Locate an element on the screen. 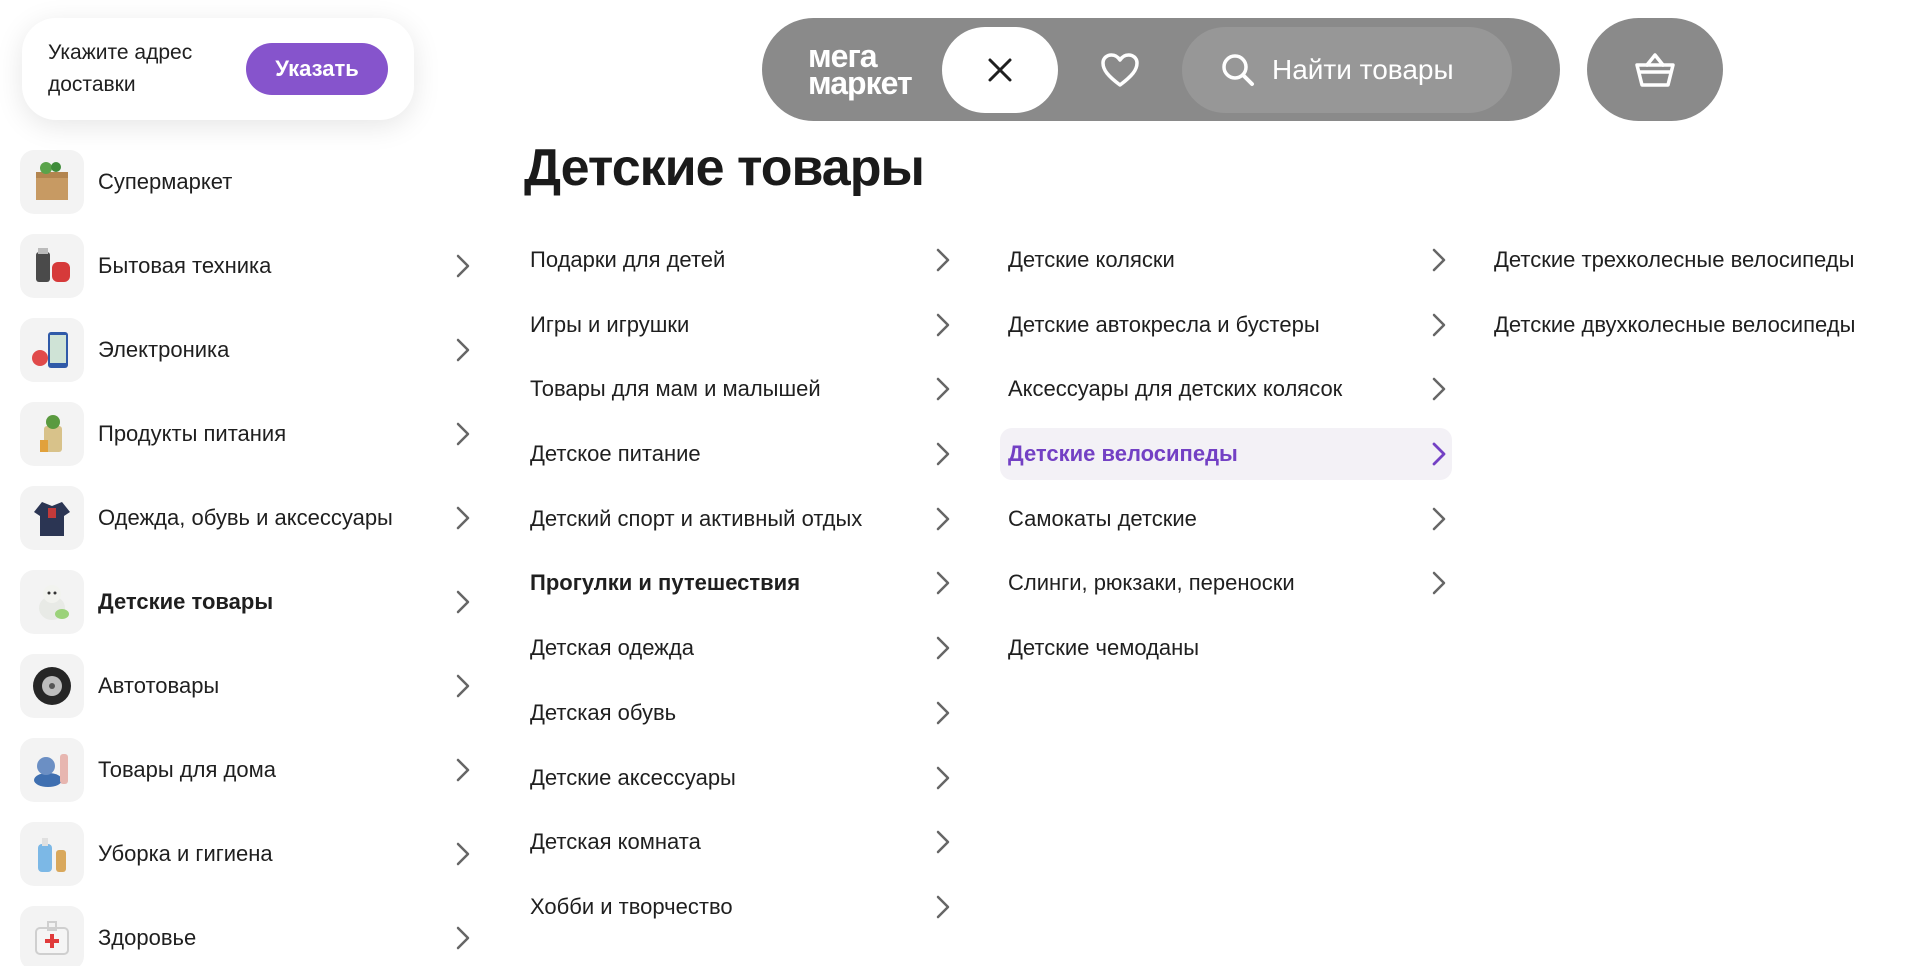 The width and height of the screenshot is (1920, 966). sidebar-item-kids: Детские товары is located at coordinates (250, 602).